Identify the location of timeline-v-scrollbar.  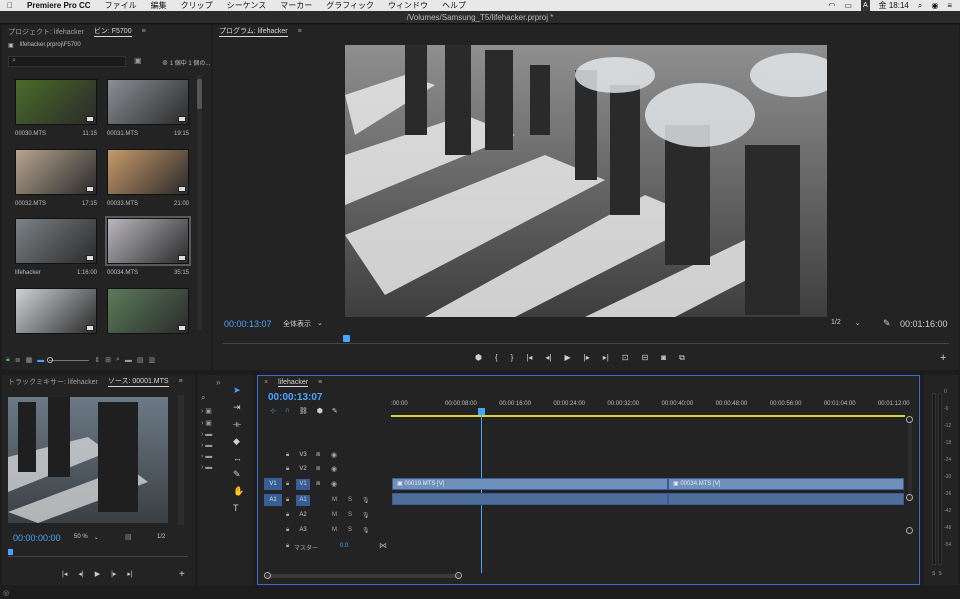
(910, 461).